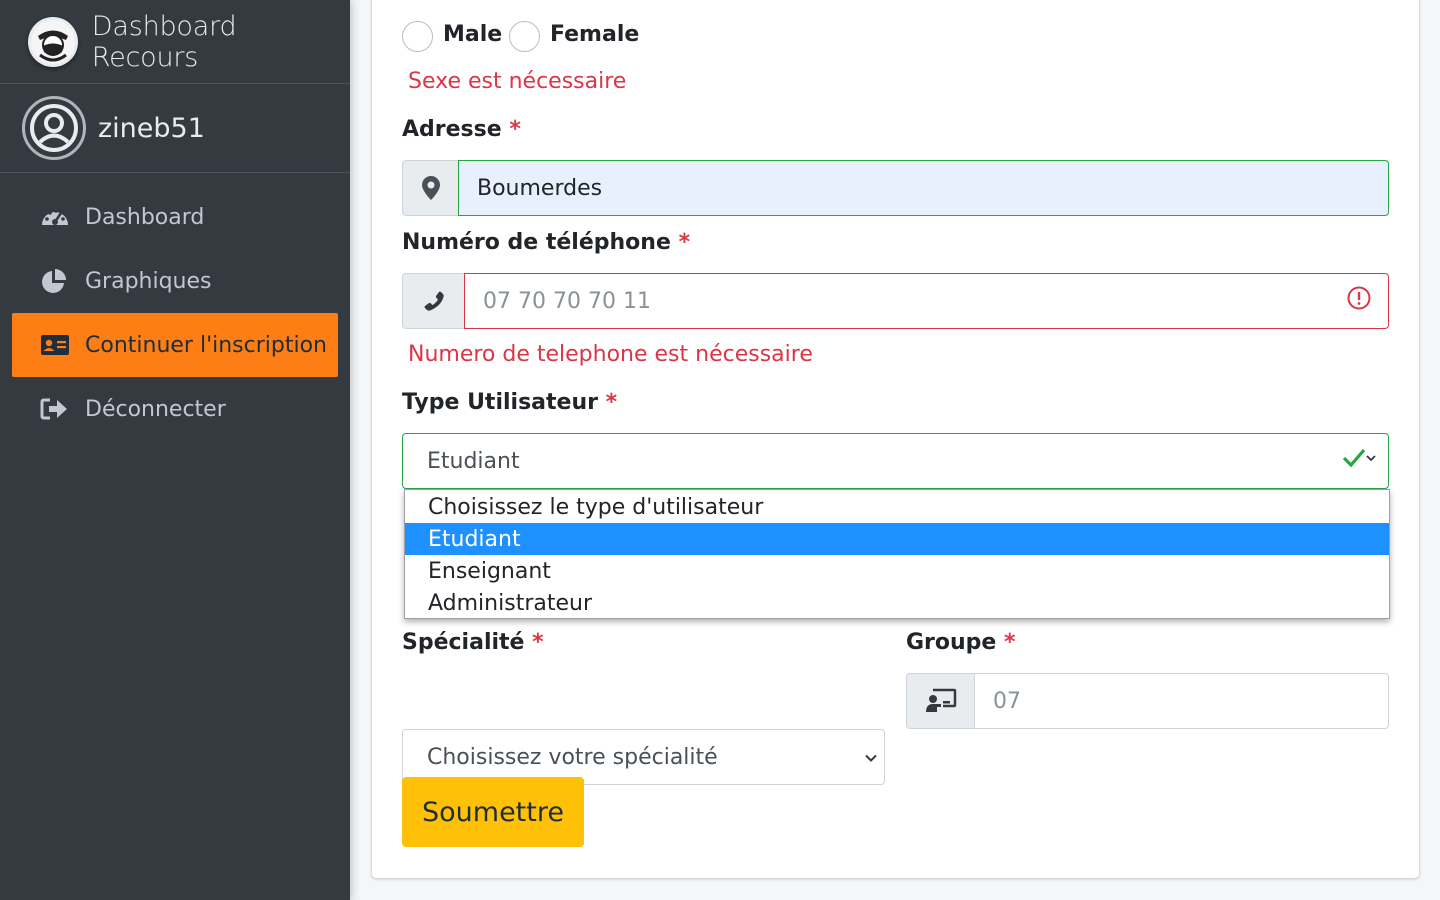 The width and height of the screenshot is (1440, 900). I want to click on address-input: Boumerdes, so click(923, 188).